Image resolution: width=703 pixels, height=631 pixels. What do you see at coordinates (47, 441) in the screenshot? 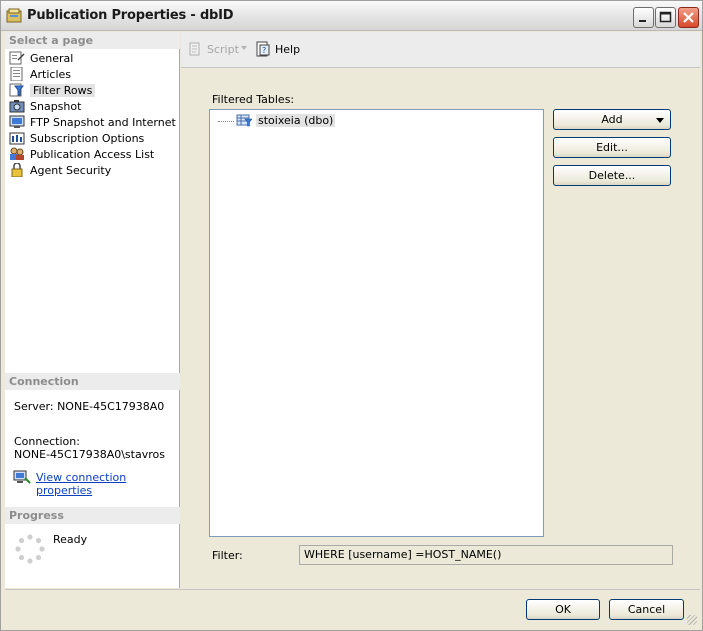
I see `connection-label: Connection:` at bounding box center [47, 441].